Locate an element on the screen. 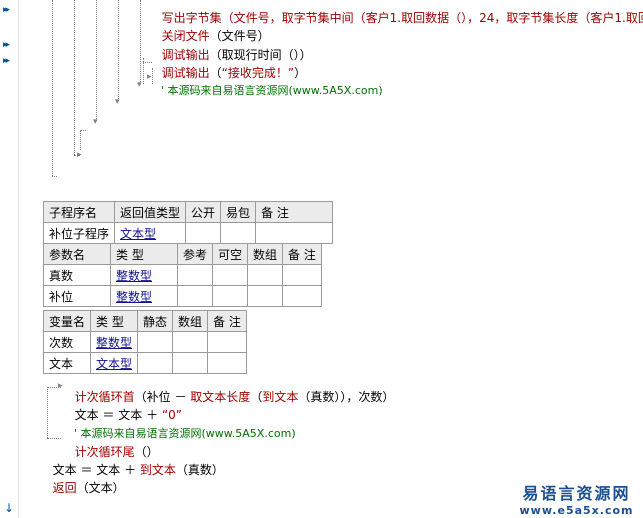 The height and width of the screenshot is (518, 643). column-header: 易包 is located at coordinates (238, 212).